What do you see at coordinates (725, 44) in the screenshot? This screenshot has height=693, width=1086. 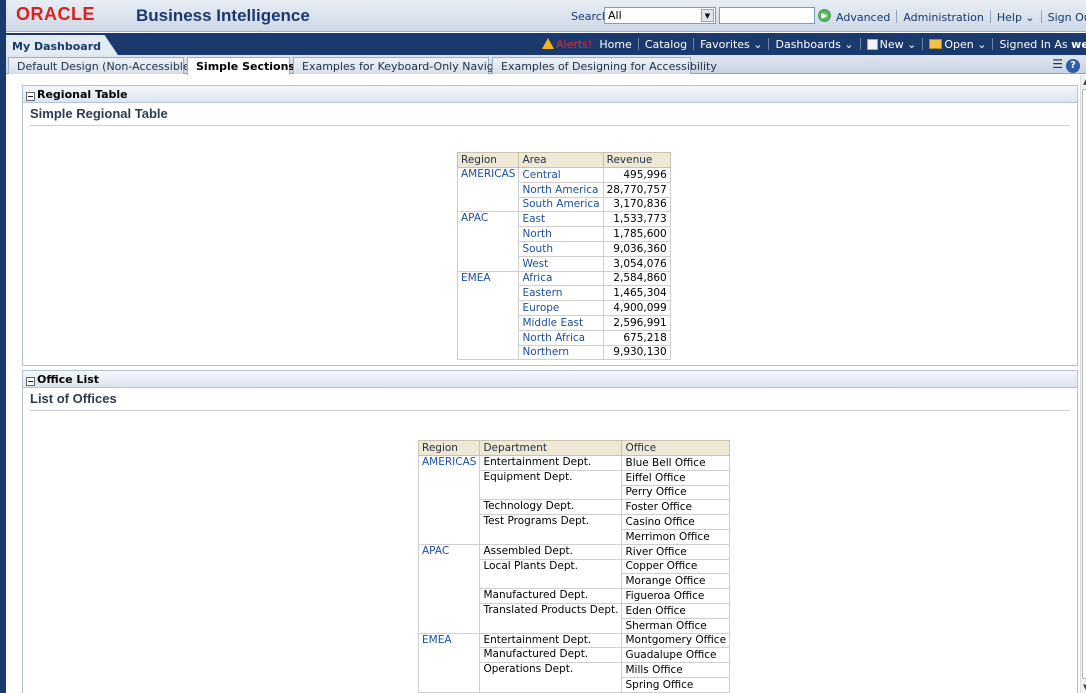 I see `favorites-label: Favorites` at bounding box center [725, 44].